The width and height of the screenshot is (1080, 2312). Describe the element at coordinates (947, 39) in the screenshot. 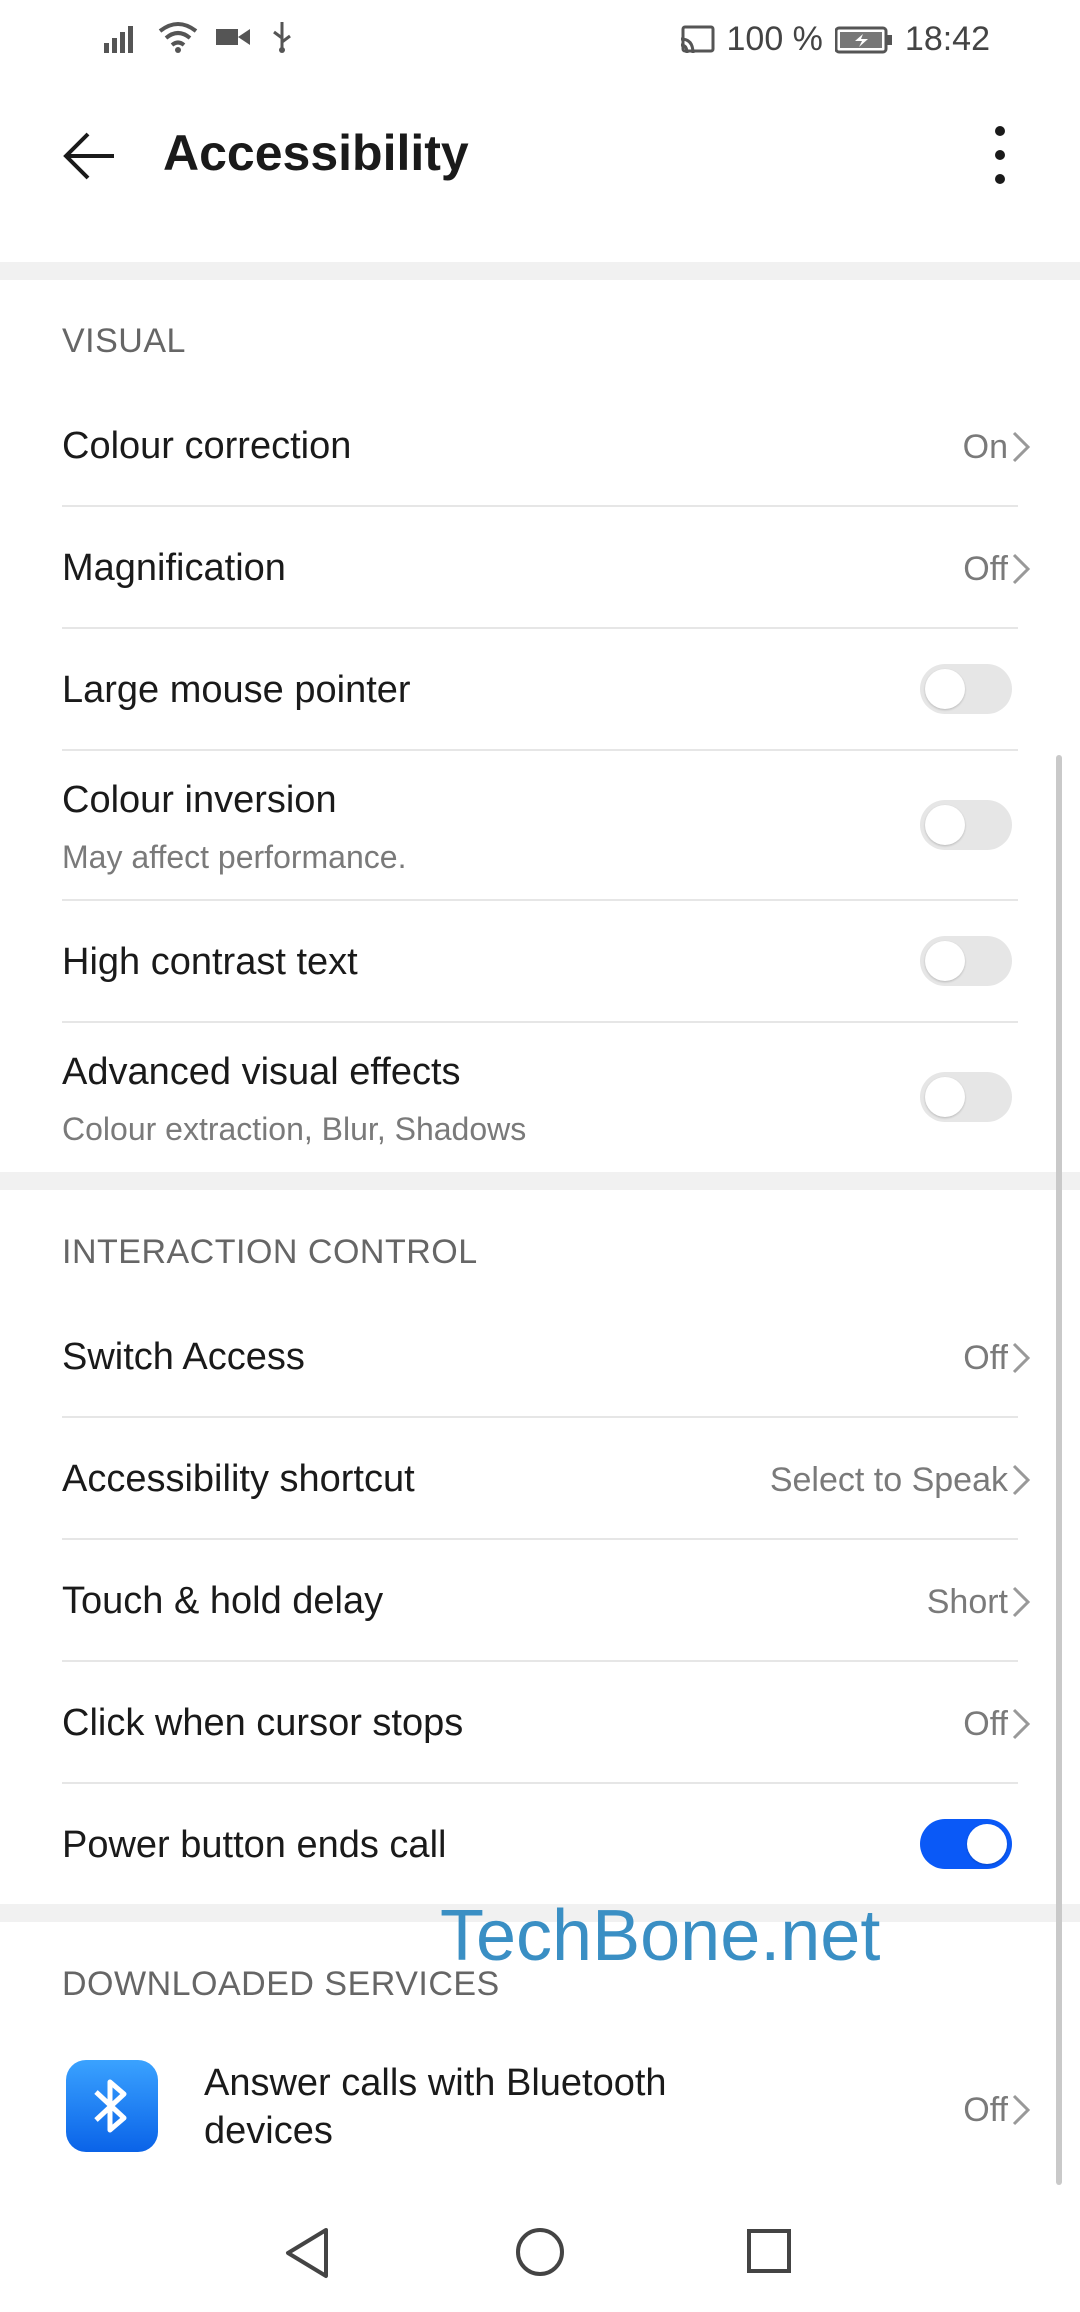

I see `clock: 18:42` at that location.